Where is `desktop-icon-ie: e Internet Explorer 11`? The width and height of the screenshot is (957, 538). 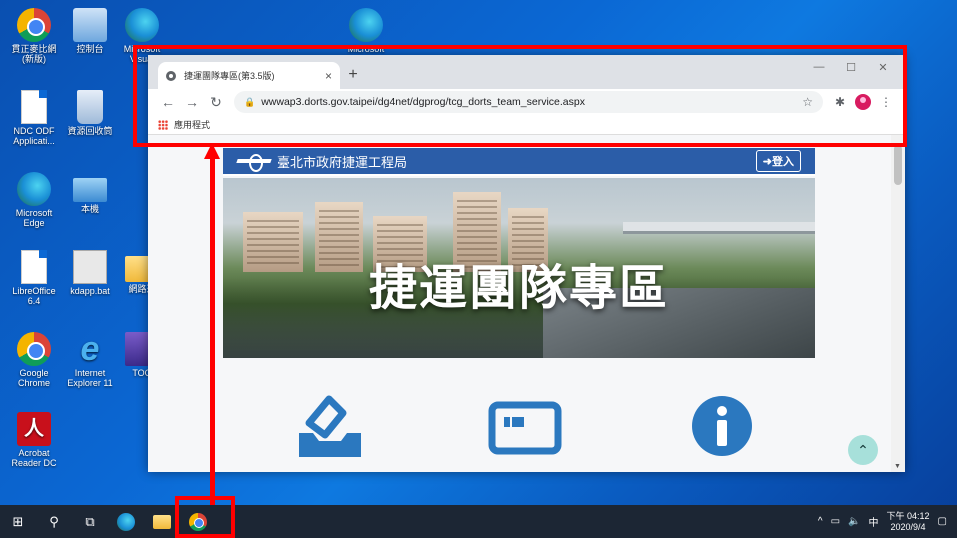
desktop-icon-ie: e Internet Explorer 11 is located at coordinates (90, 360).